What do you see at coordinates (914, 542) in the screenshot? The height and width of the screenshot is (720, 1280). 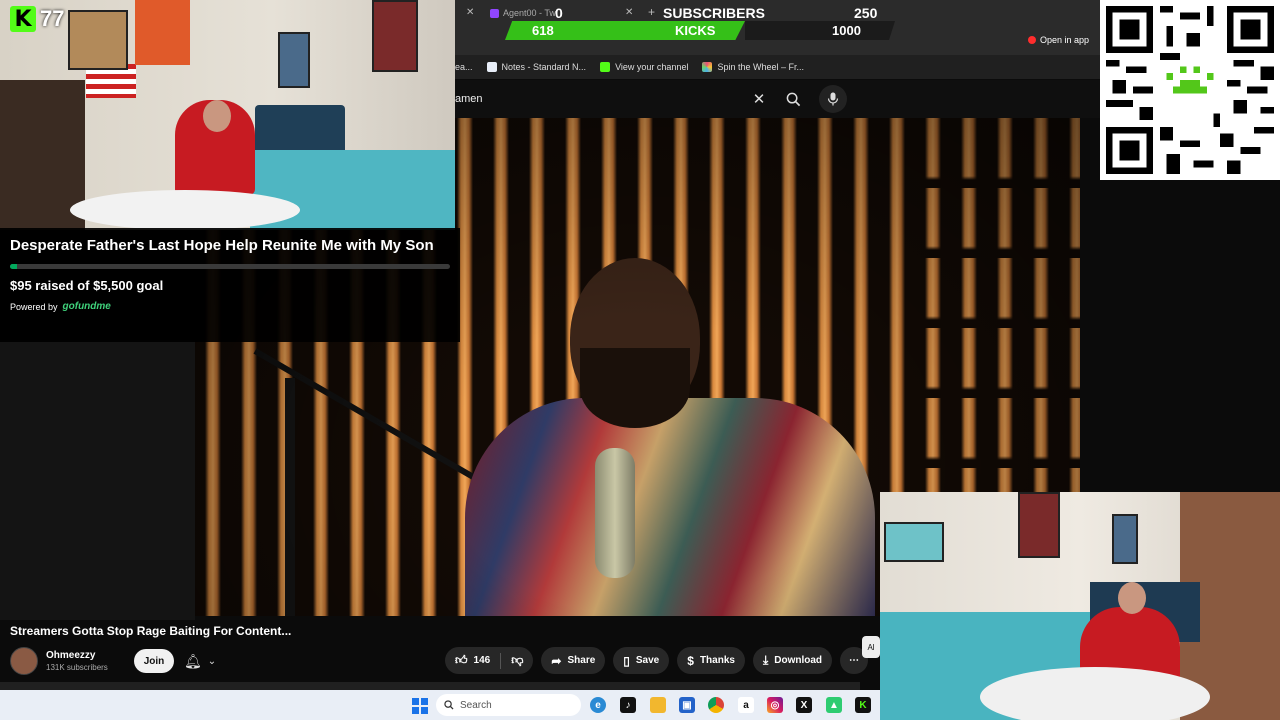 I see `calendar-board` at bounding box center [914, 542].